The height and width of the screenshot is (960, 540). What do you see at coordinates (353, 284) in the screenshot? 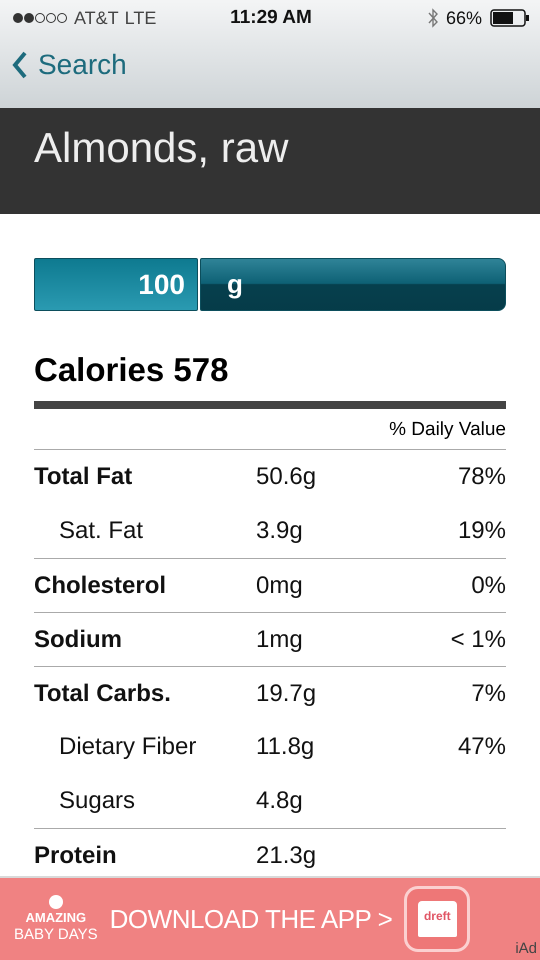
I see `serving-unit: g` at bounding box center [353, 284].